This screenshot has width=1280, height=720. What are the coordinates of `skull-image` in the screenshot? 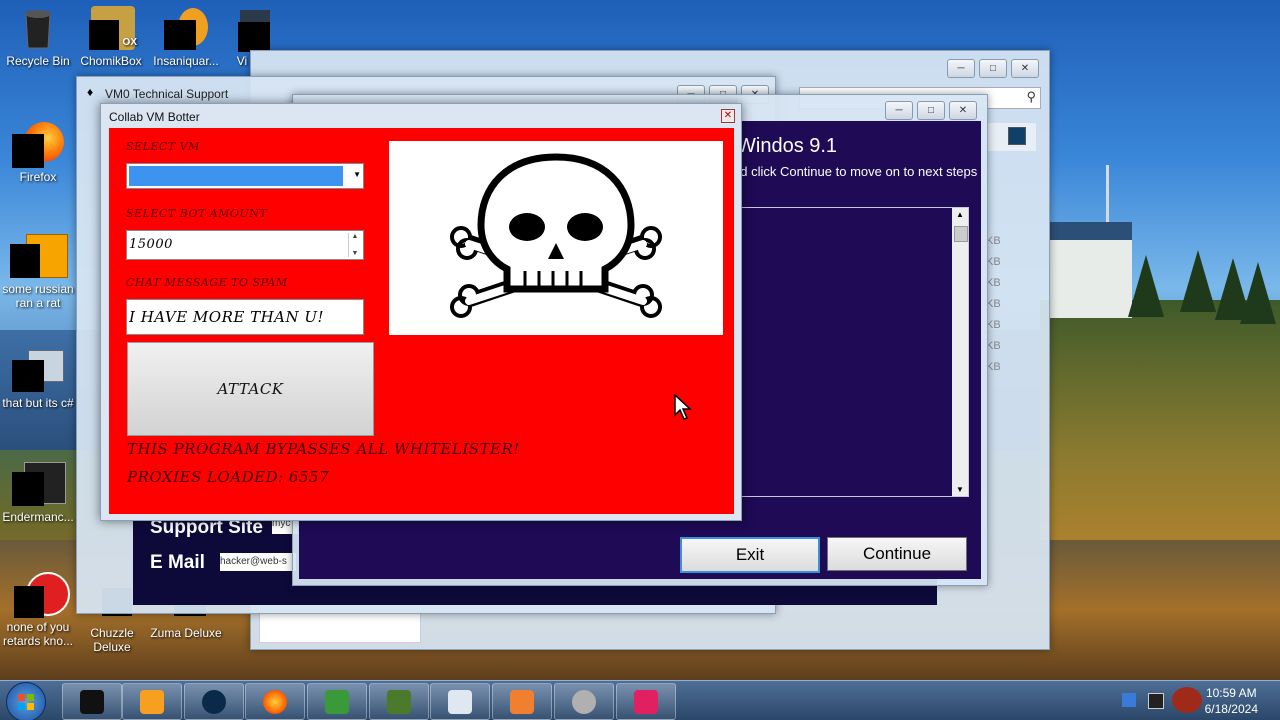 It's located at (556, 238).